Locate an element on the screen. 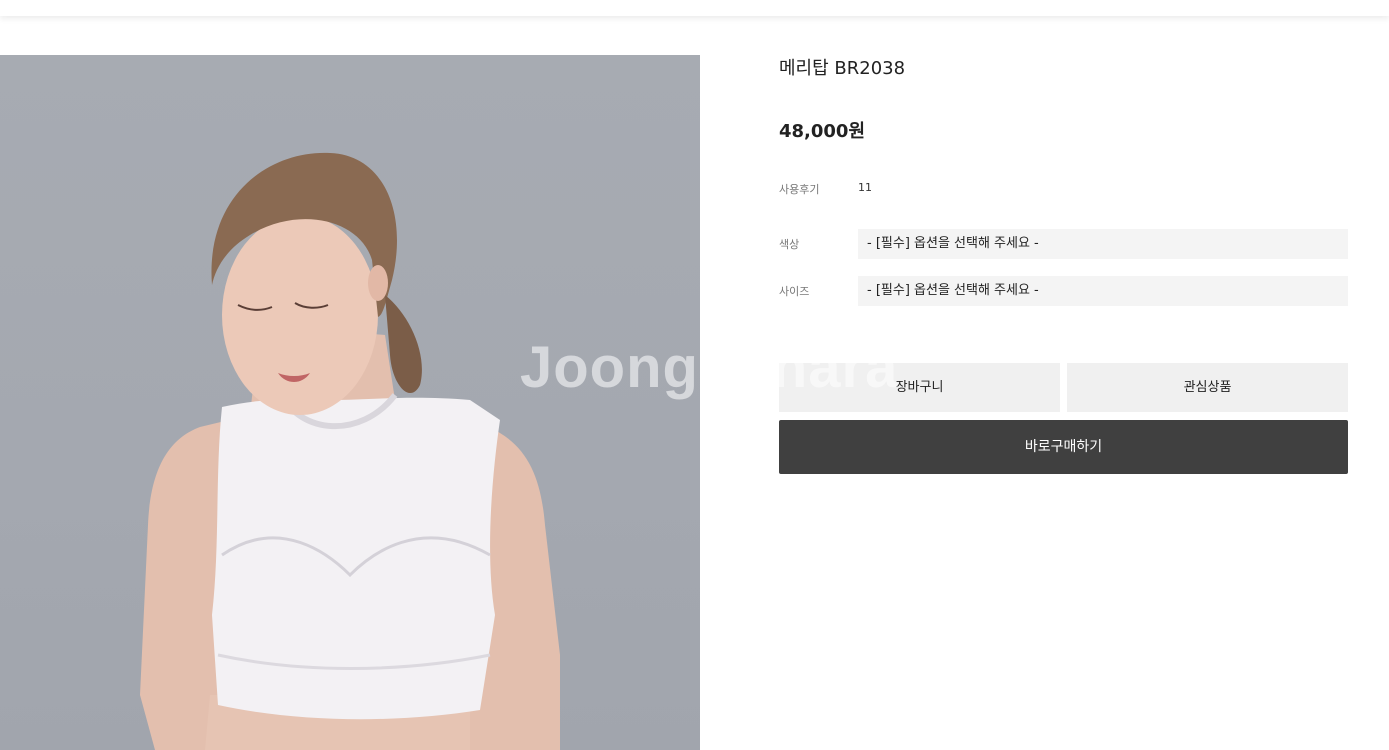  size-select: - [필수] 옵션을 선택해 주세요 - is located at coordinates (1103, 291).